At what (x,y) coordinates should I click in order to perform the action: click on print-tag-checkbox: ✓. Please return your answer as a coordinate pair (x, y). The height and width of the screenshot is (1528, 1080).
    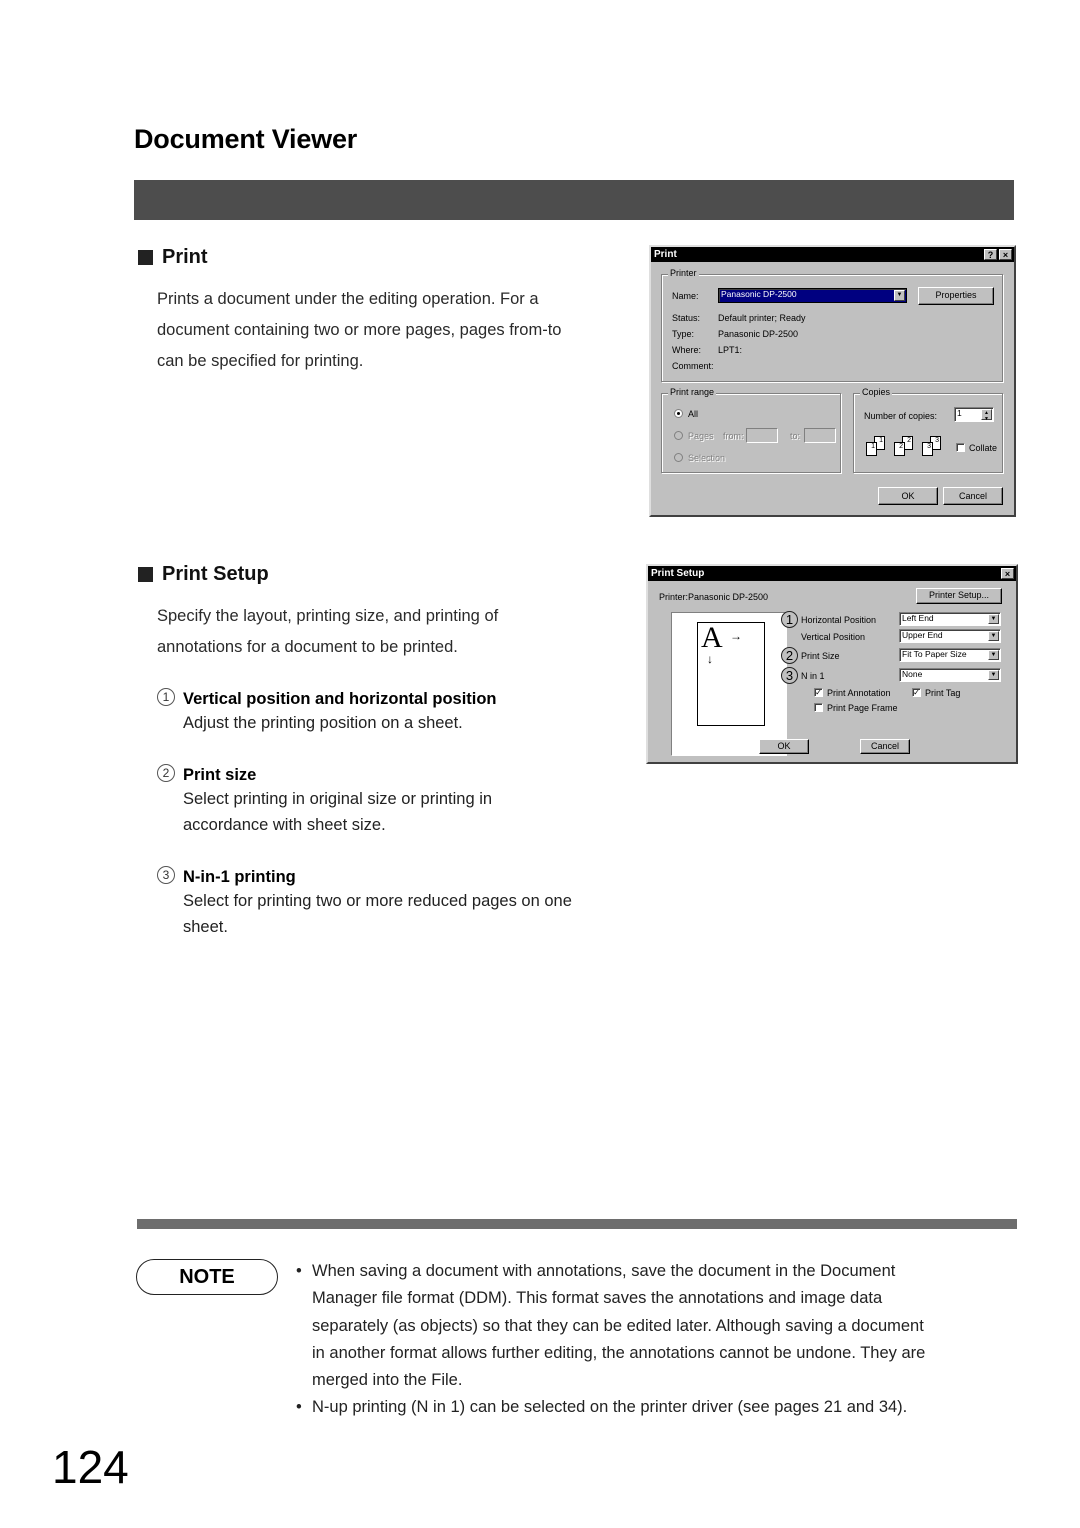
    Looking at the image, I should click on (916, 692).